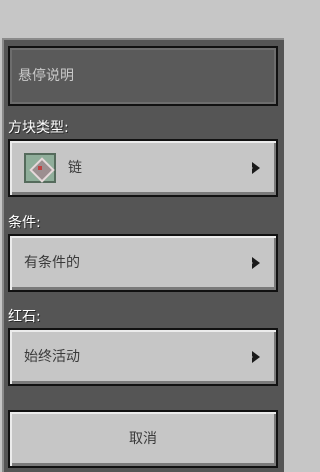 The image size is (320, 472). Describe the element at coordinates (46, 76) in the screenshot. I see `hover-note-placeholder: 悬停说明` at that location.